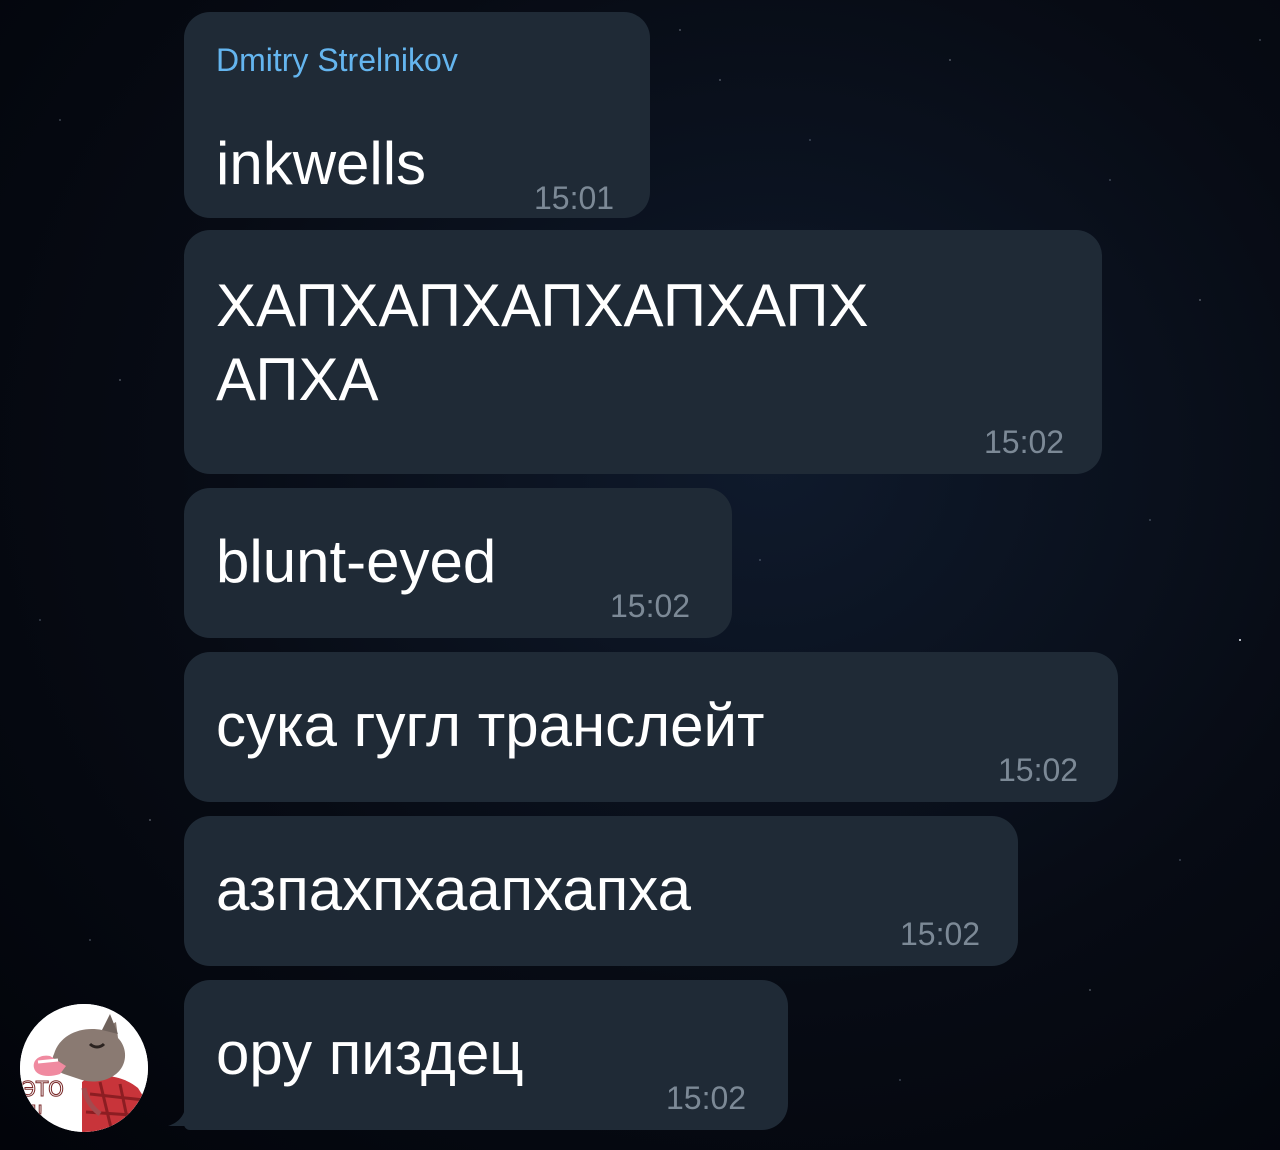  I want to click on message-text: blunt-eyed, so click(356, 561).